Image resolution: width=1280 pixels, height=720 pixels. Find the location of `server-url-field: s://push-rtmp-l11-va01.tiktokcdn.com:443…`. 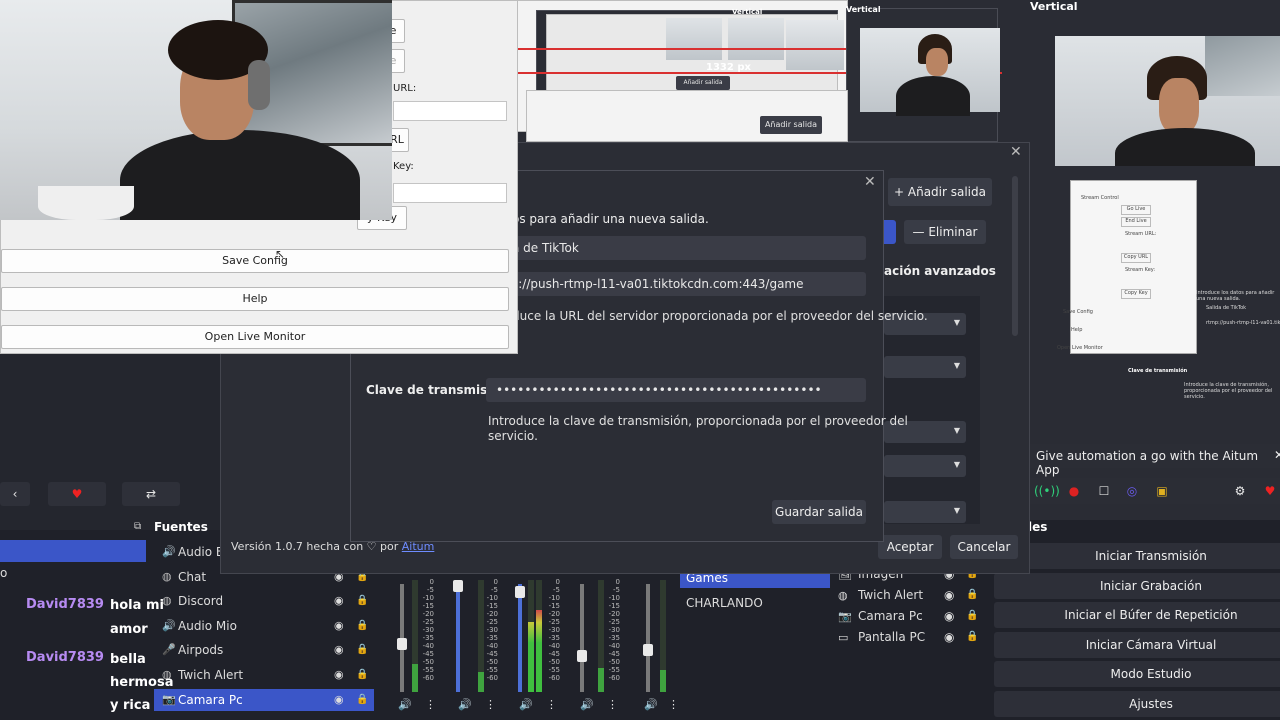

server-url-field: s://push-rtmp-l11-va01.tiktokcdn.com:443… is located at coordinates (676, 284).